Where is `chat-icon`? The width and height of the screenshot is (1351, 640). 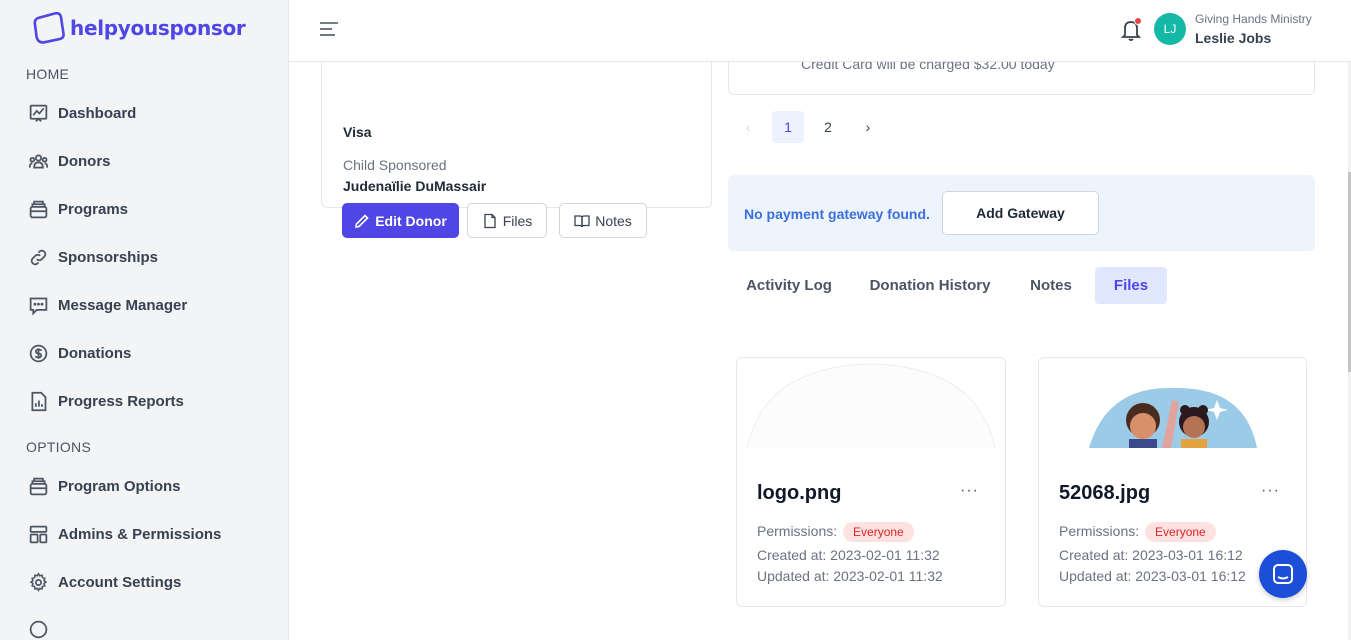
chat-icon is located at coordinates (1283, 574).